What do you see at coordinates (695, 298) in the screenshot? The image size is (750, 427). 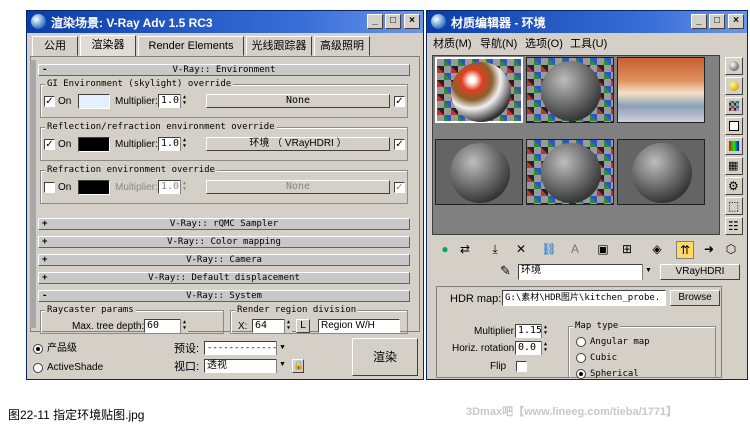 I see `browse-button: Browse` at bounding box center [695, 298].